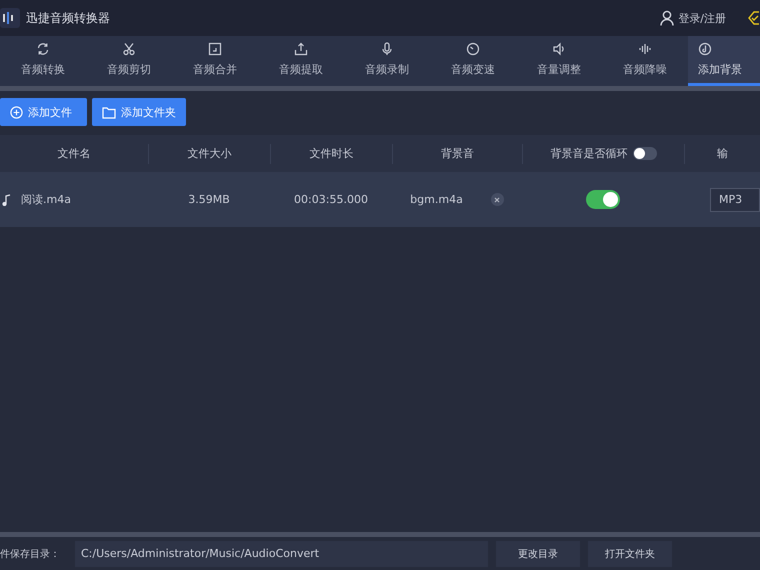 This screenshot has width=760, height=570. What do you see at coordinates (210, 153) in the screenshot?
I see `column-header: 文件大小` at bounding box center [210, 153].